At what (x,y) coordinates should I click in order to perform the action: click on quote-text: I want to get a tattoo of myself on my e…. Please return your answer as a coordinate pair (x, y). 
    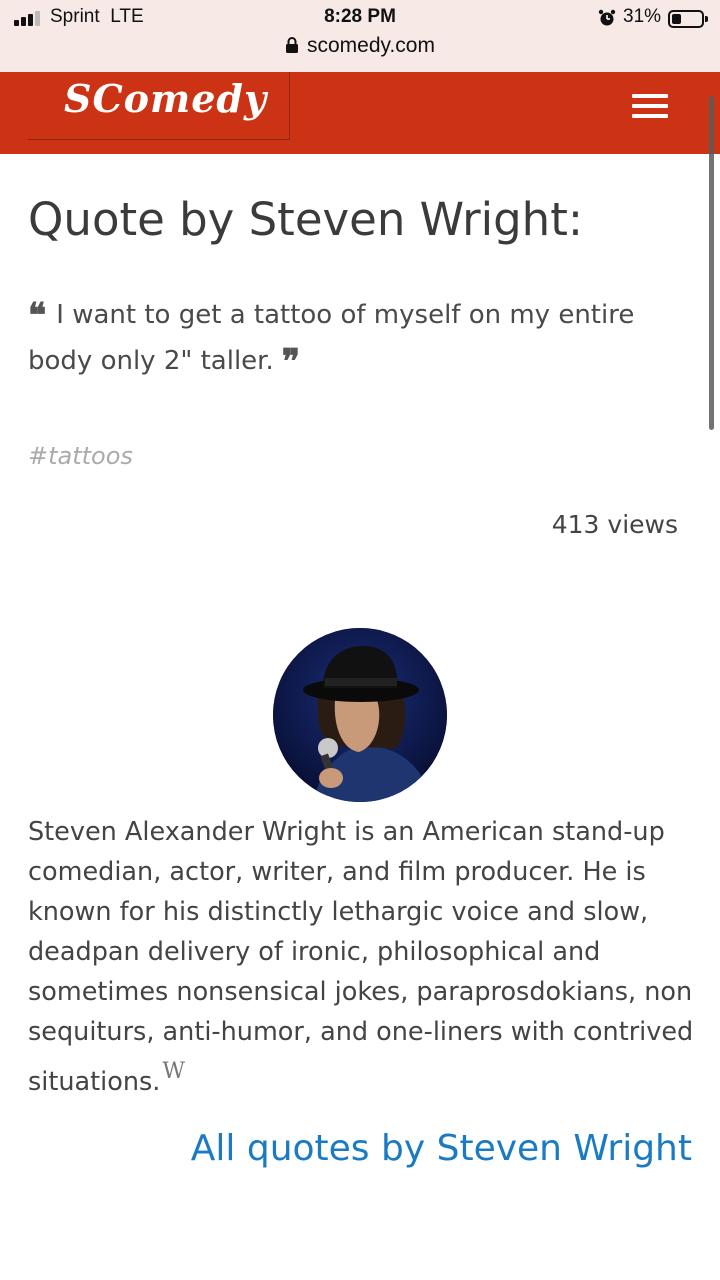
    Looking at the image, I should click on (331, 338).